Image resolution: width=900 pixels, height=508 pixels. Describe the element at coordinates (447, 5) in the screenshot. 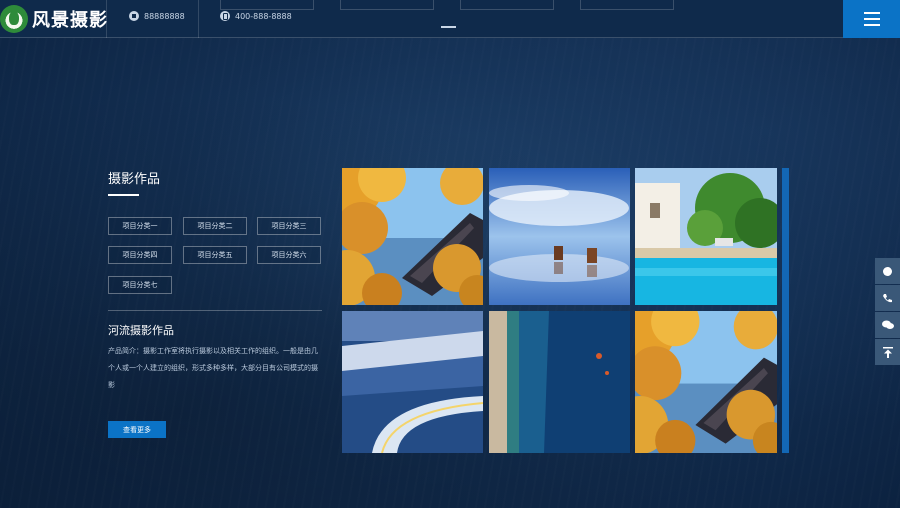

I see `top-nav` at that location.